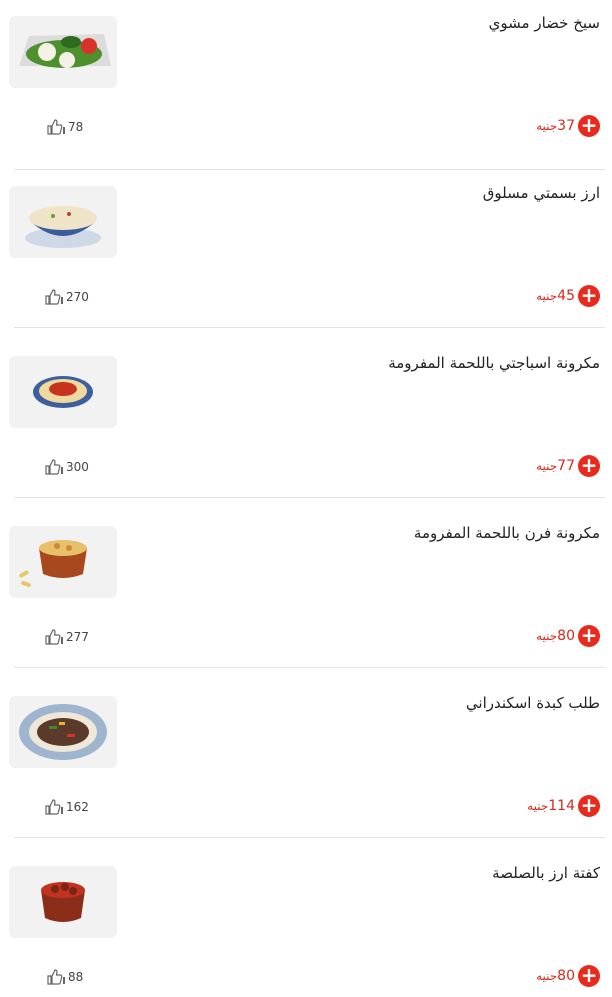 The width and height of the screenshot is (612, 997). I want to click on likes: 88, so click(64, 977).